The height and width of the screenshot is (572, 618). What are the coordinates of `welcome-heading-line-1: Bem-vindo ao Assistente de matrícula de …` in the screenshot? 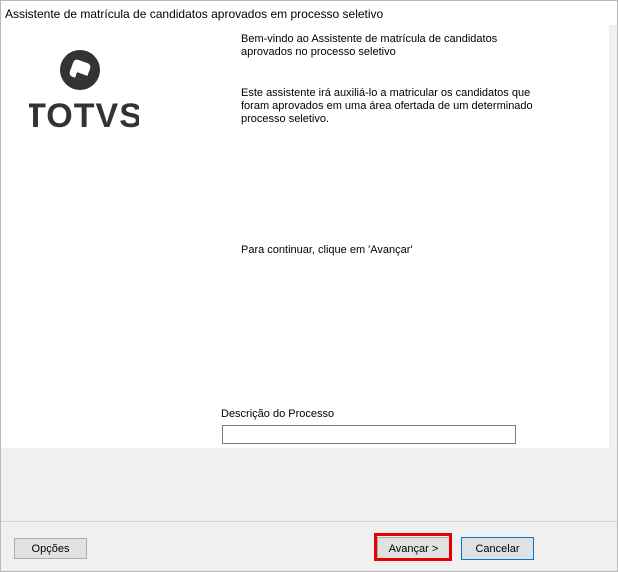 It's located at (369, 39).